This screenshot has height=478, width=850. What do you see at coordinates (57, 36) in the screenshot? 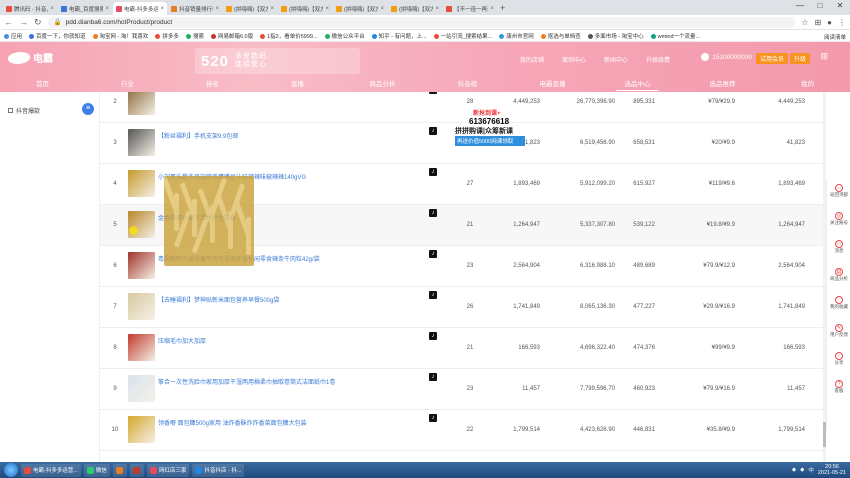
I see `bookmark-item: 百度一下，你就知道` at bounding box center [57, 36].